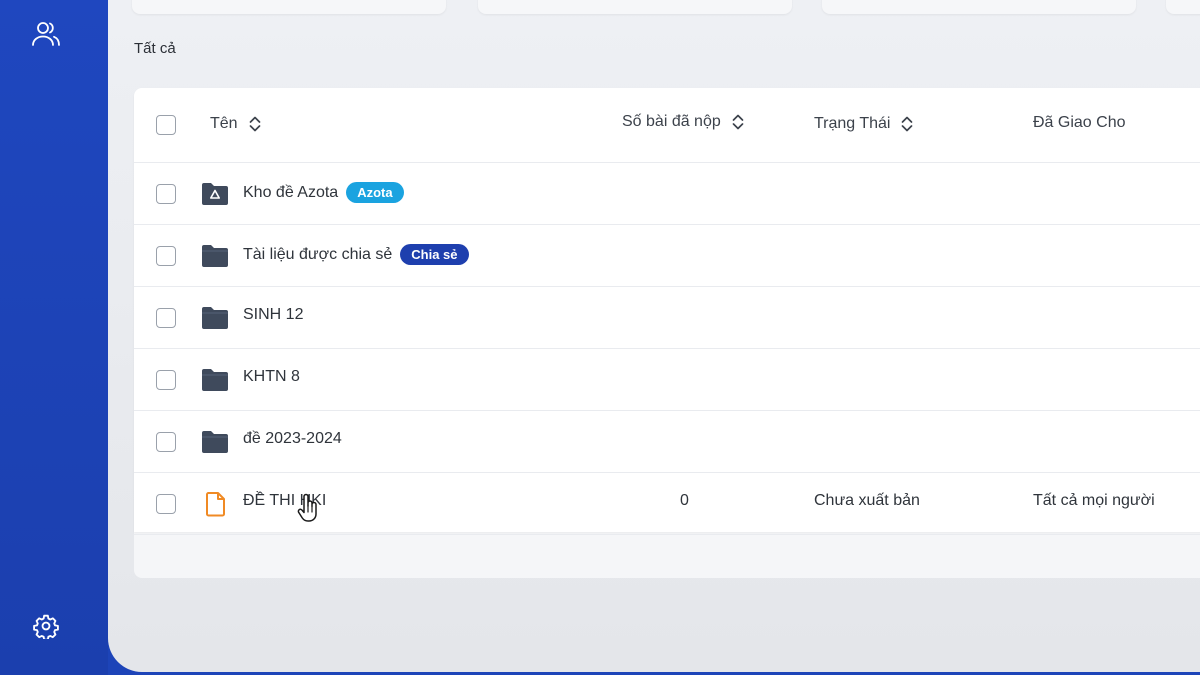 The height and width of the screenshot is (675, 1200). Describe the element at coordinates (166, 125) in the screenshot. I see `select-all-checkbox` at that location.